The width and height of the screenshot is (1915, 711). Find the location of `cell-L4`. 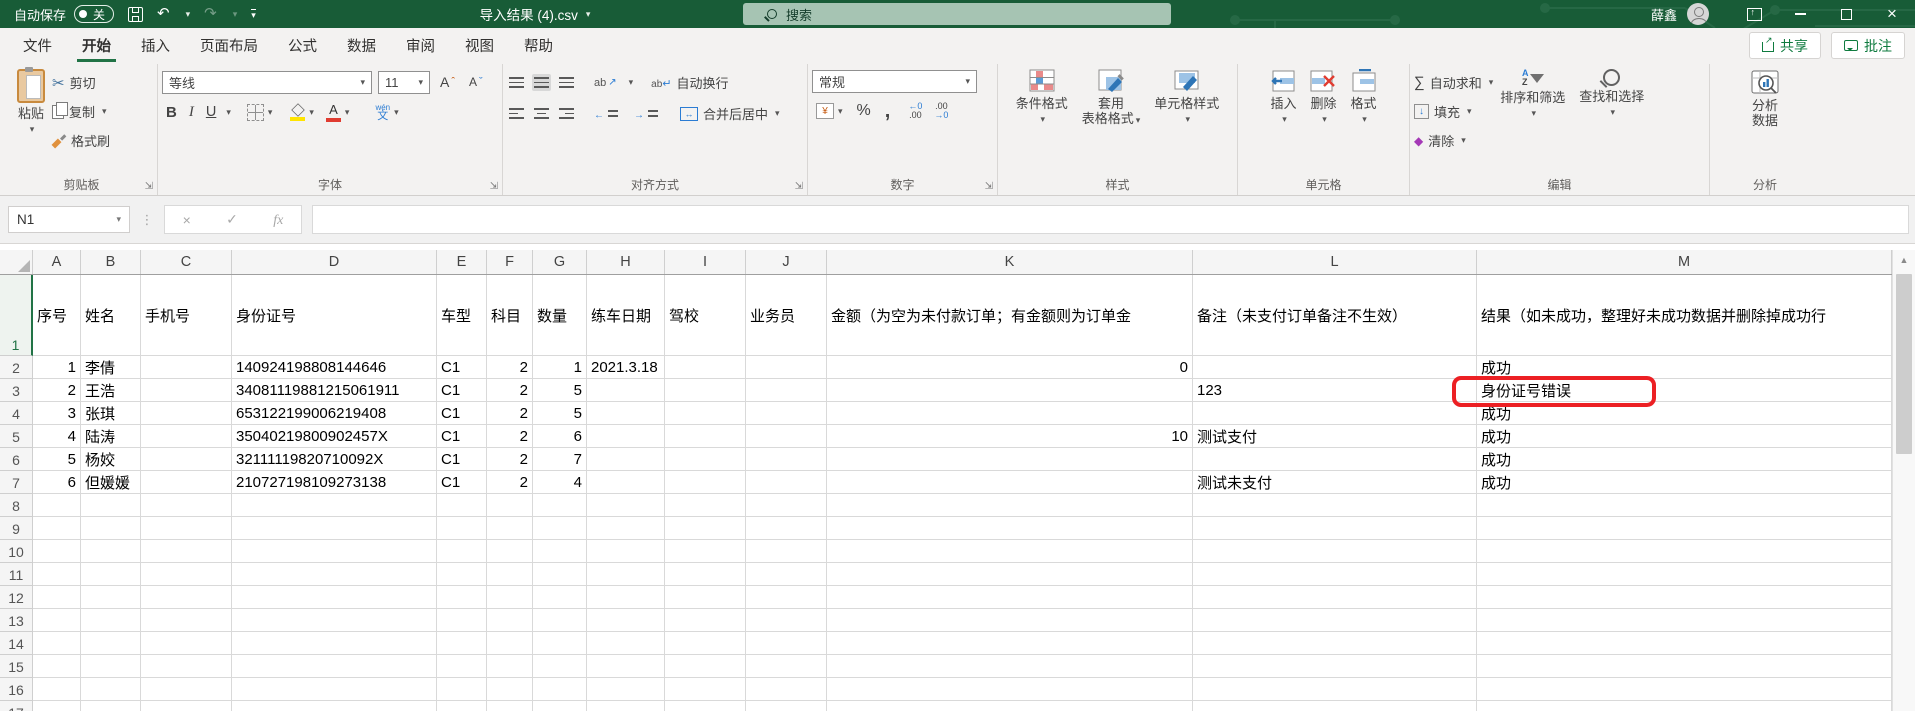

cell-L4 is located at coordinates (1335, 413).